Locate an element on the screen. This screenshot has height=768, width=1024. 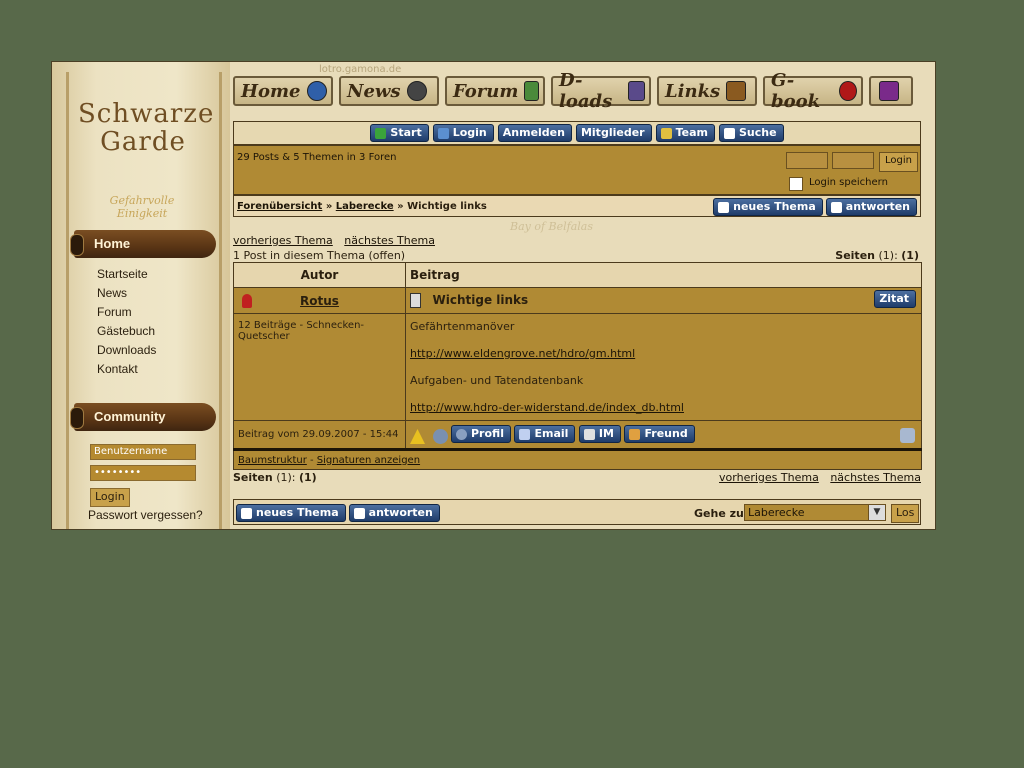
site-domain: lotro.gamona.de is located at coordinates (360, 69).